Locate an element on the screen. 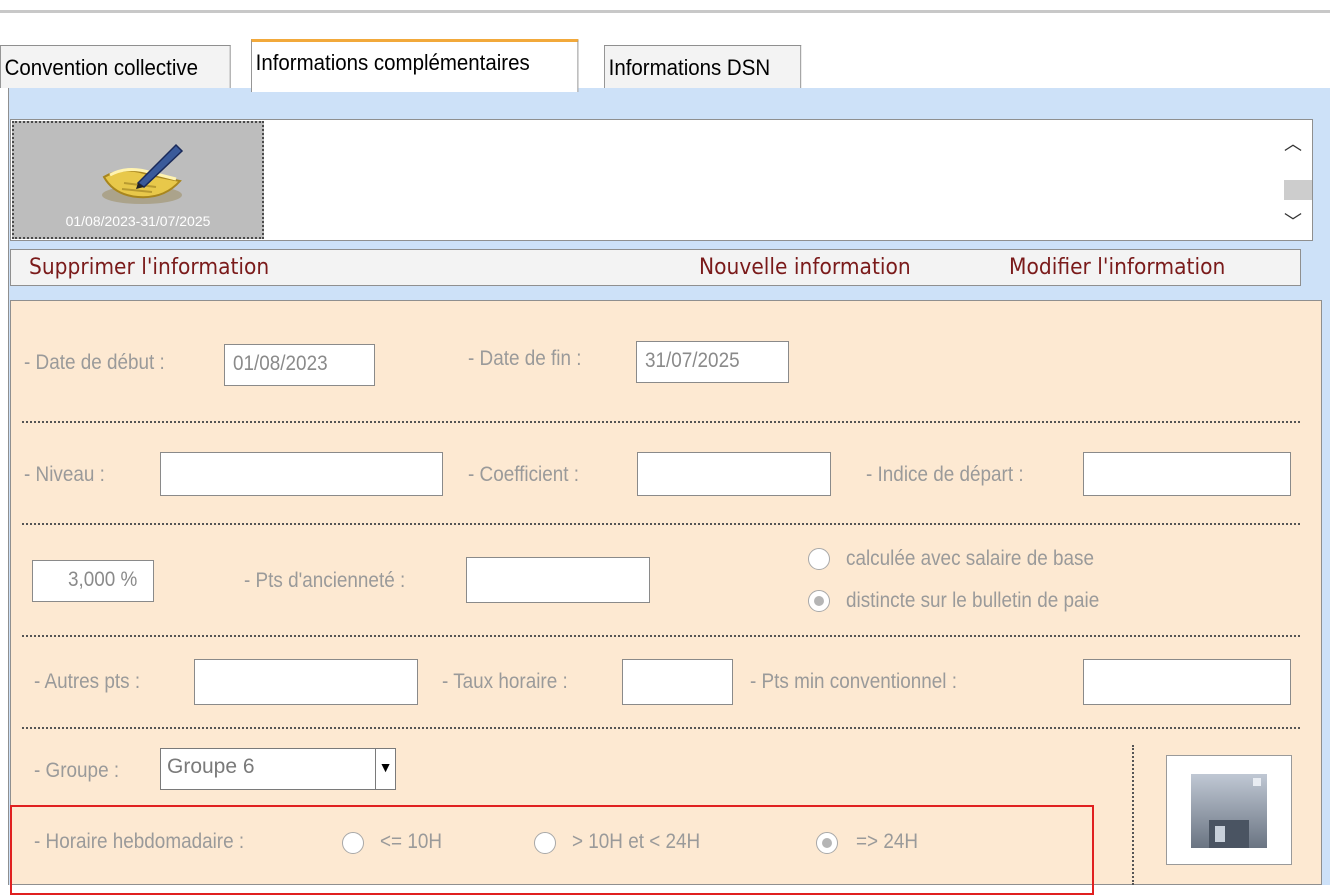 Image resolution: width=1330 pixels, height=895 pixels. pts-min-conventionnel-field is located at coordinates (1187, 682).